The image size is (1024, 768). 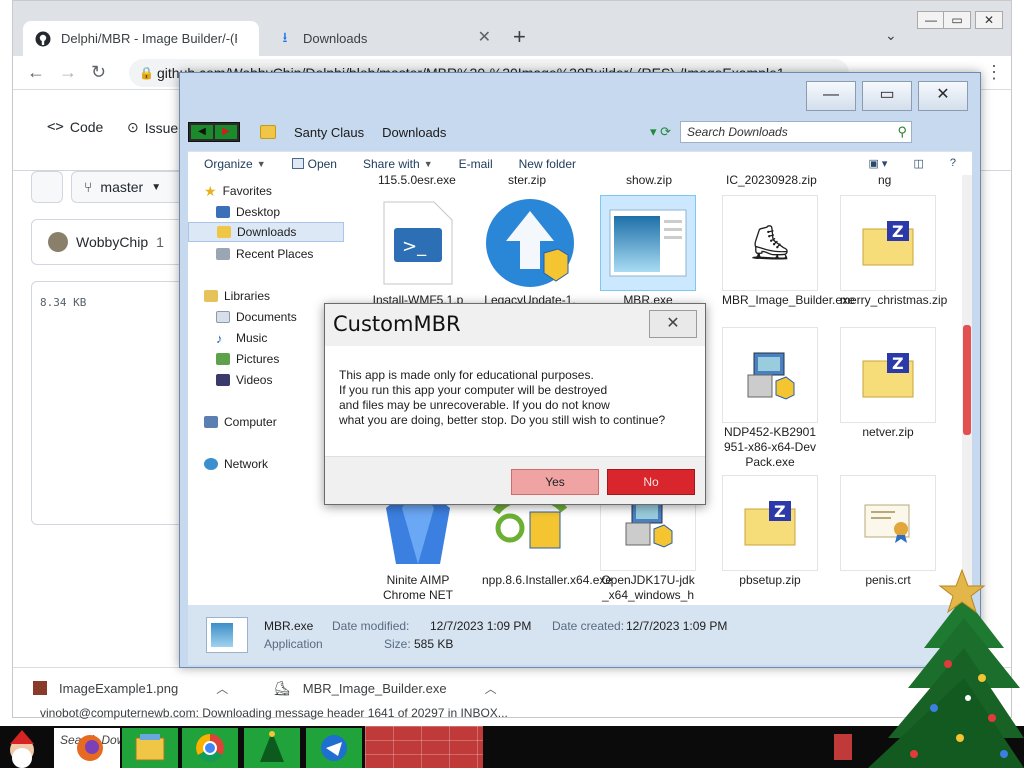 What do you see at coordinates (223, 359) in the screenshot?
I see `pictures-icon` at bounding box center [223, 359].